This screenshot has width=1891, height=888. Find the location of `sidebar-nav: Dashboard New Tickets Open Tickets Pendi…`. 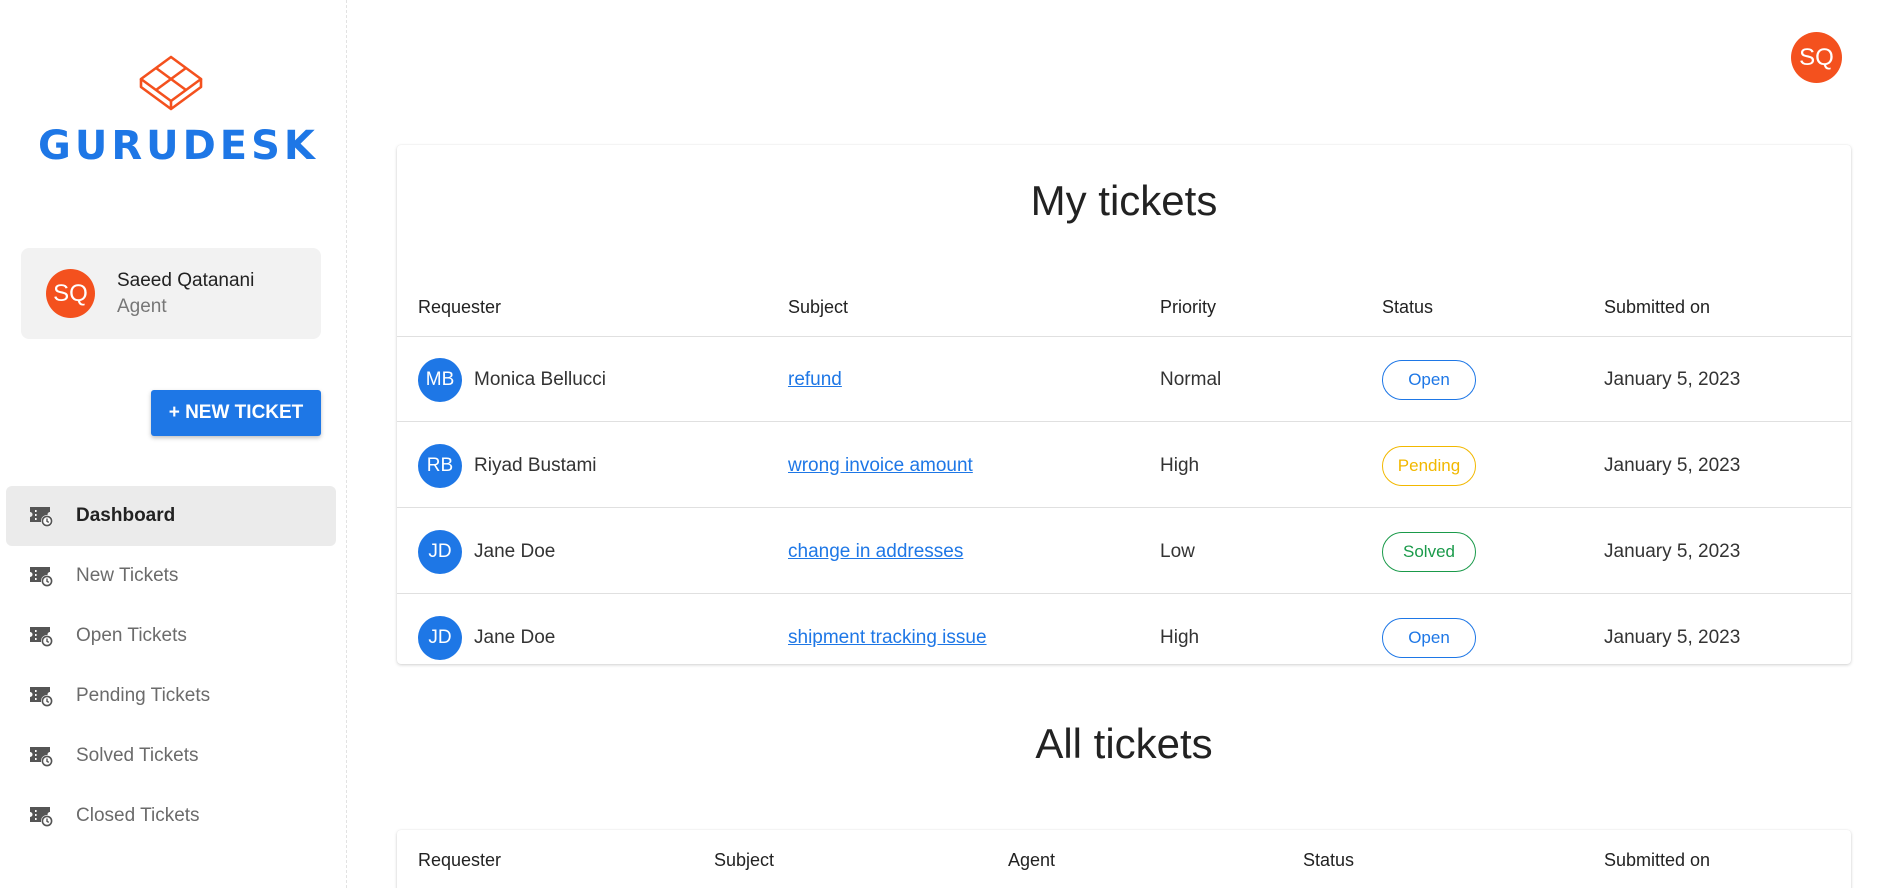

sidebar-nav: Dashboard New Tickets Open Tickets Pendi… is located at coordinates (171, 666).